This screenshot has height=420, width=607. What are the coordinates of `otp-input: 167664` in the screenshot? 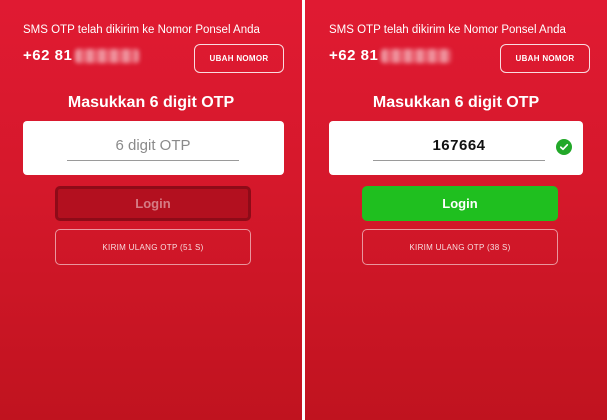 It's located at (459, 147).